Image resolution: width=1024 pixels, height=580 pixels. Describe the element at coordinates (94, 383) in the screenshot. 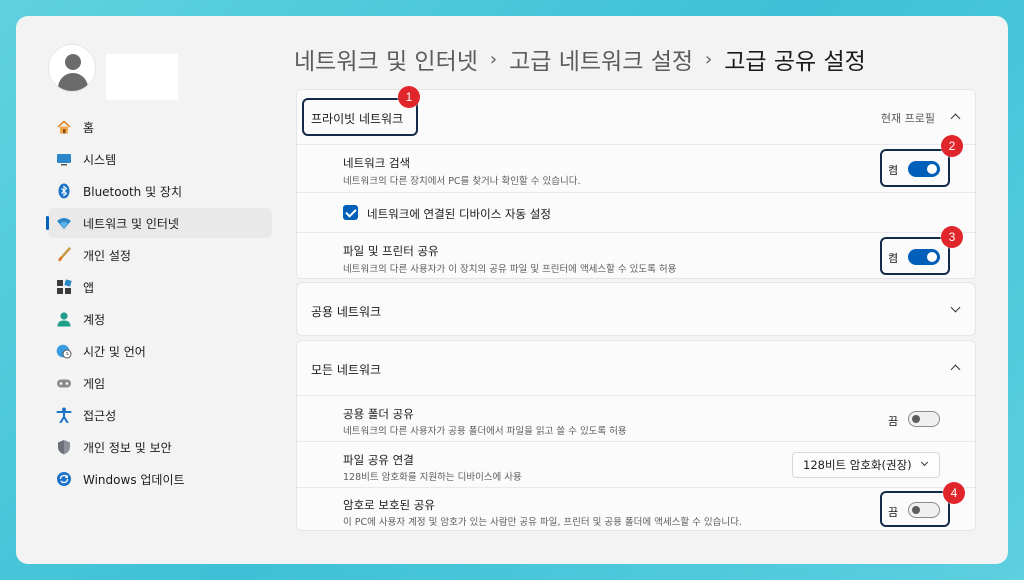

I see `sidebar-item-label: 게임` at that location.